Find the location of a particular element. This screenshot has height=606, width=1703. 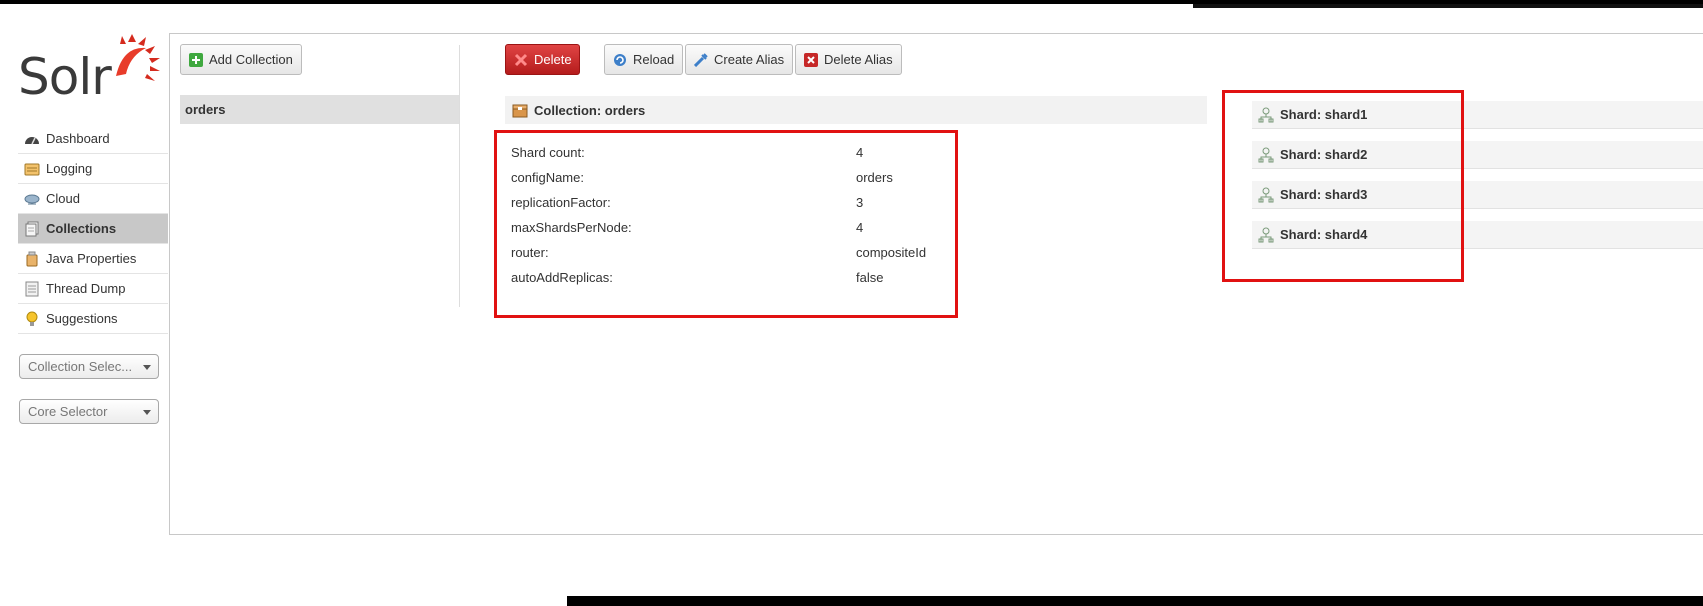

java-properties-icon is located at coordinates (32, 259).